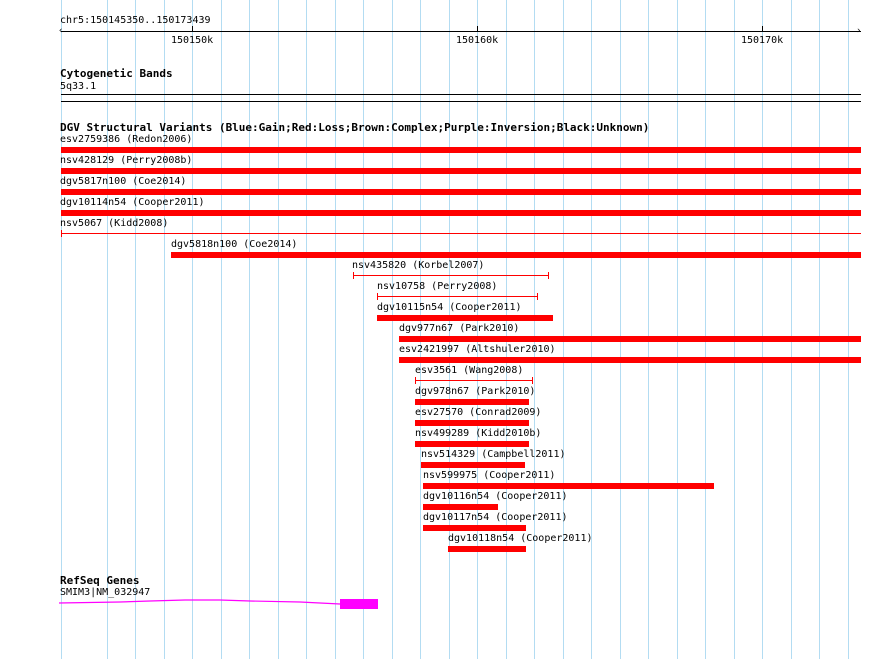 The image size is (890, 659). What do you see at coordinates (418, 265) in the screenshot?
I see `variant-label: nsv435820 (Korbel2007)` at bounding box center [418, 265].